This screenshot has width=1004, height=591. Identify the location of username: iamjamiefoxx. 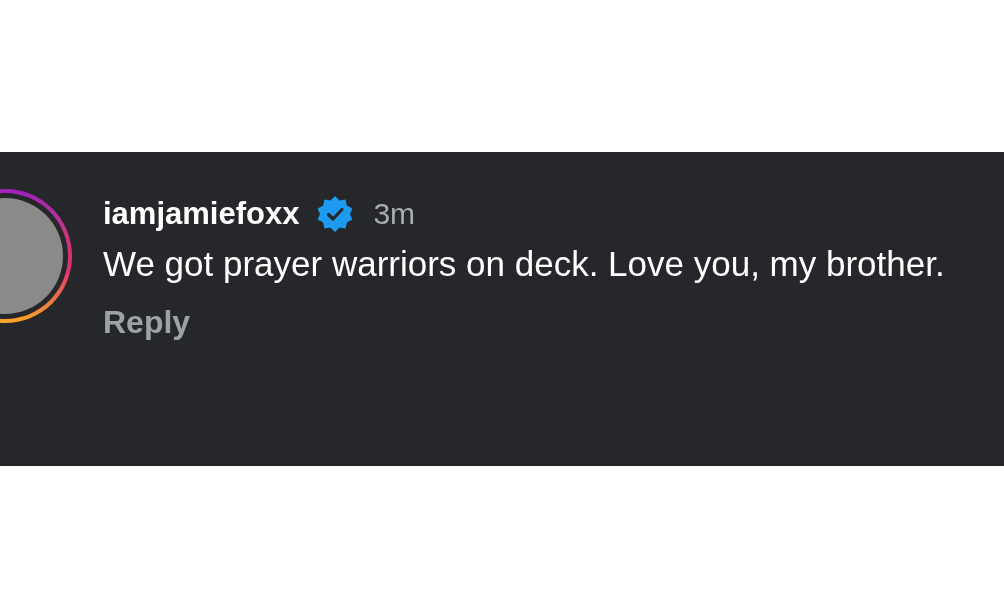
(201, 214).